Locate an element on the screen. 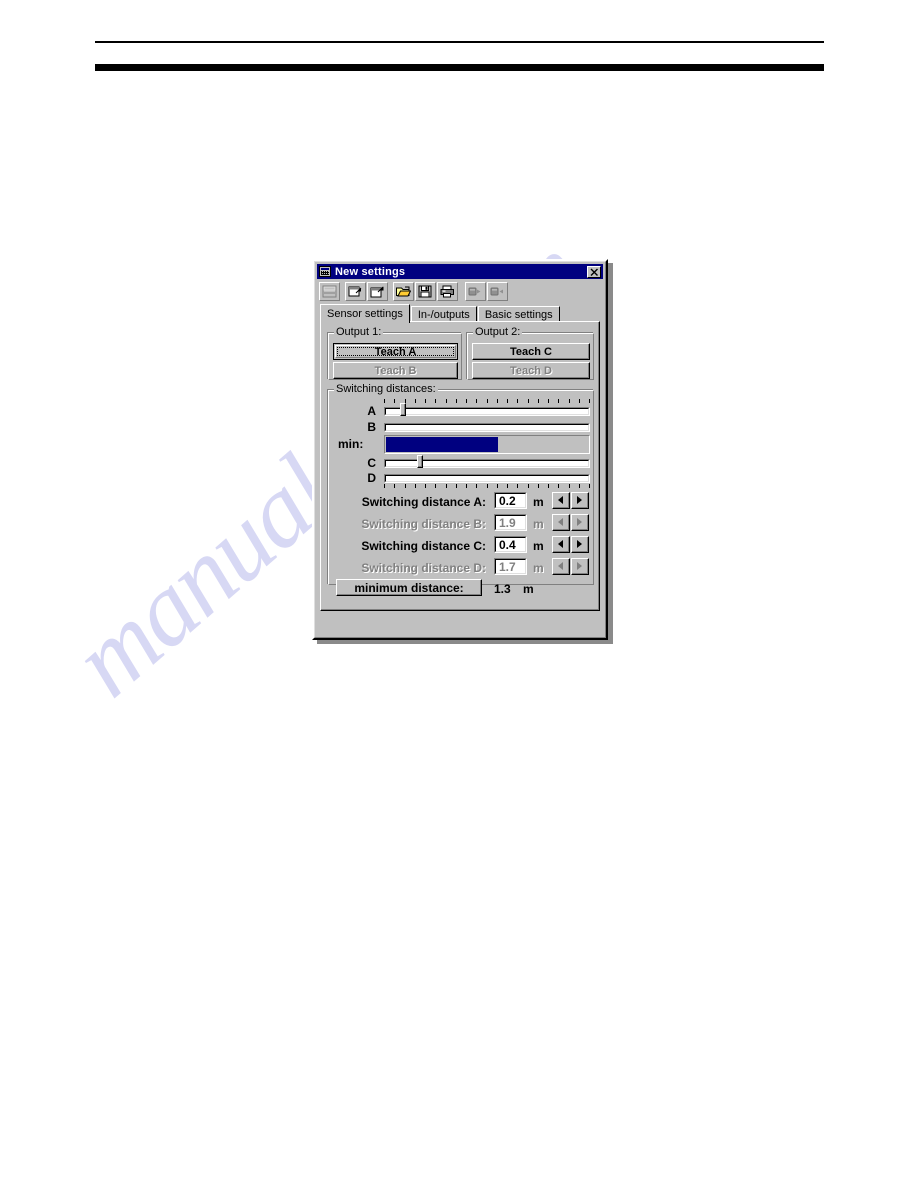 The width and height of the screenshot is (918, 1188). slider-c-track-inner is located at coordinates (487, 463).